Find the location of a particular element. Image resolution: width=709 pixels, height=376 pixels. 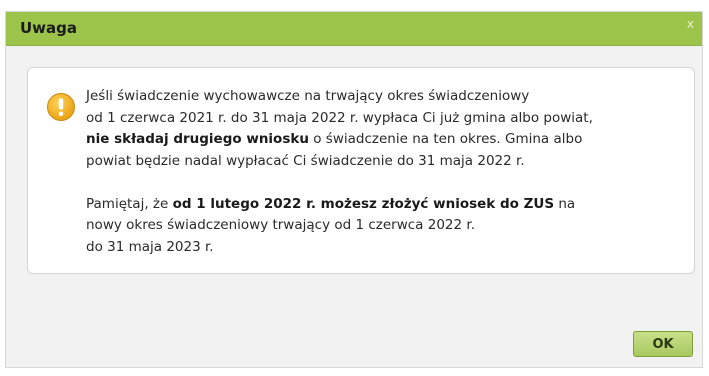

message-line: do 31 maja 2023 r. is located at coordinates (150, 246).